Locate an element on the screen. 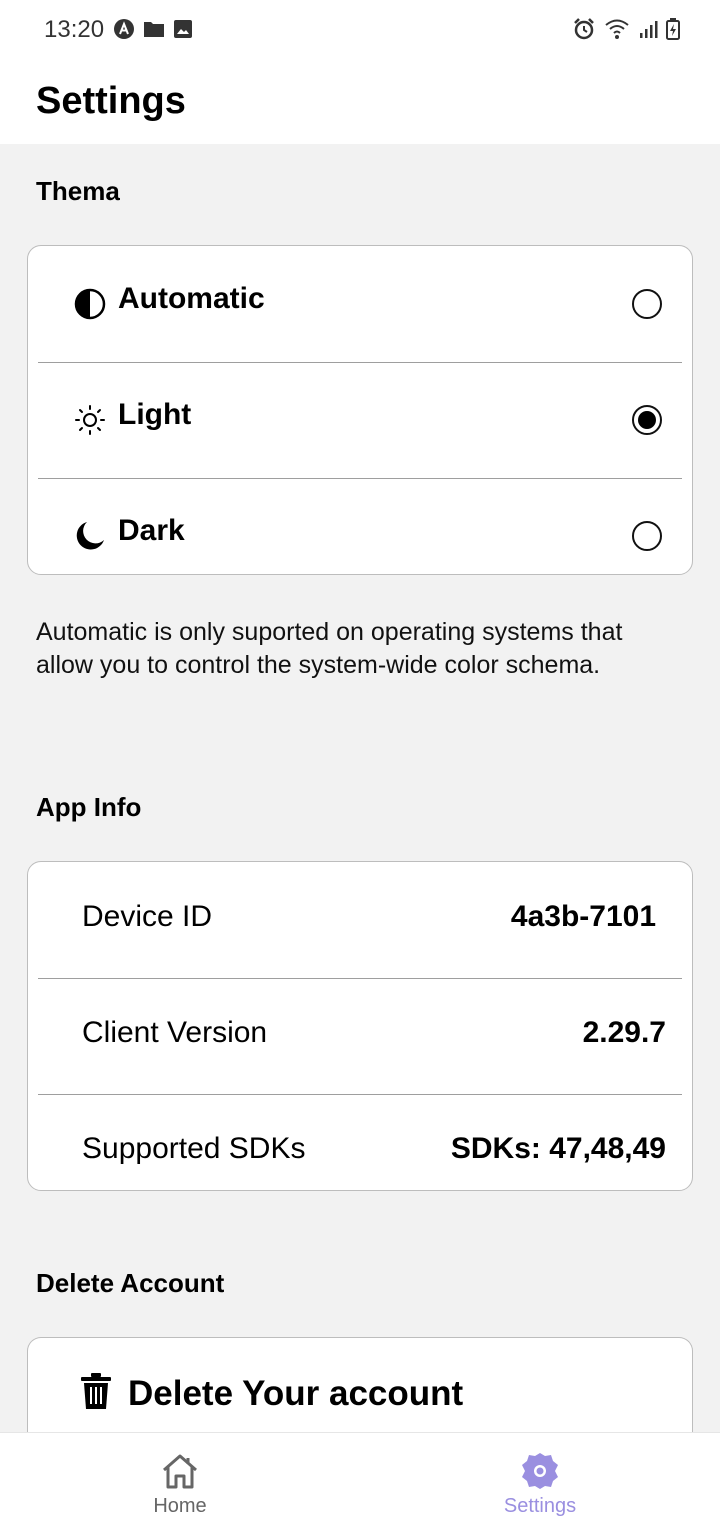 The height and width of the screenshot is (1520, 720). theme-radio-dark is located at coordinates (647, 536).